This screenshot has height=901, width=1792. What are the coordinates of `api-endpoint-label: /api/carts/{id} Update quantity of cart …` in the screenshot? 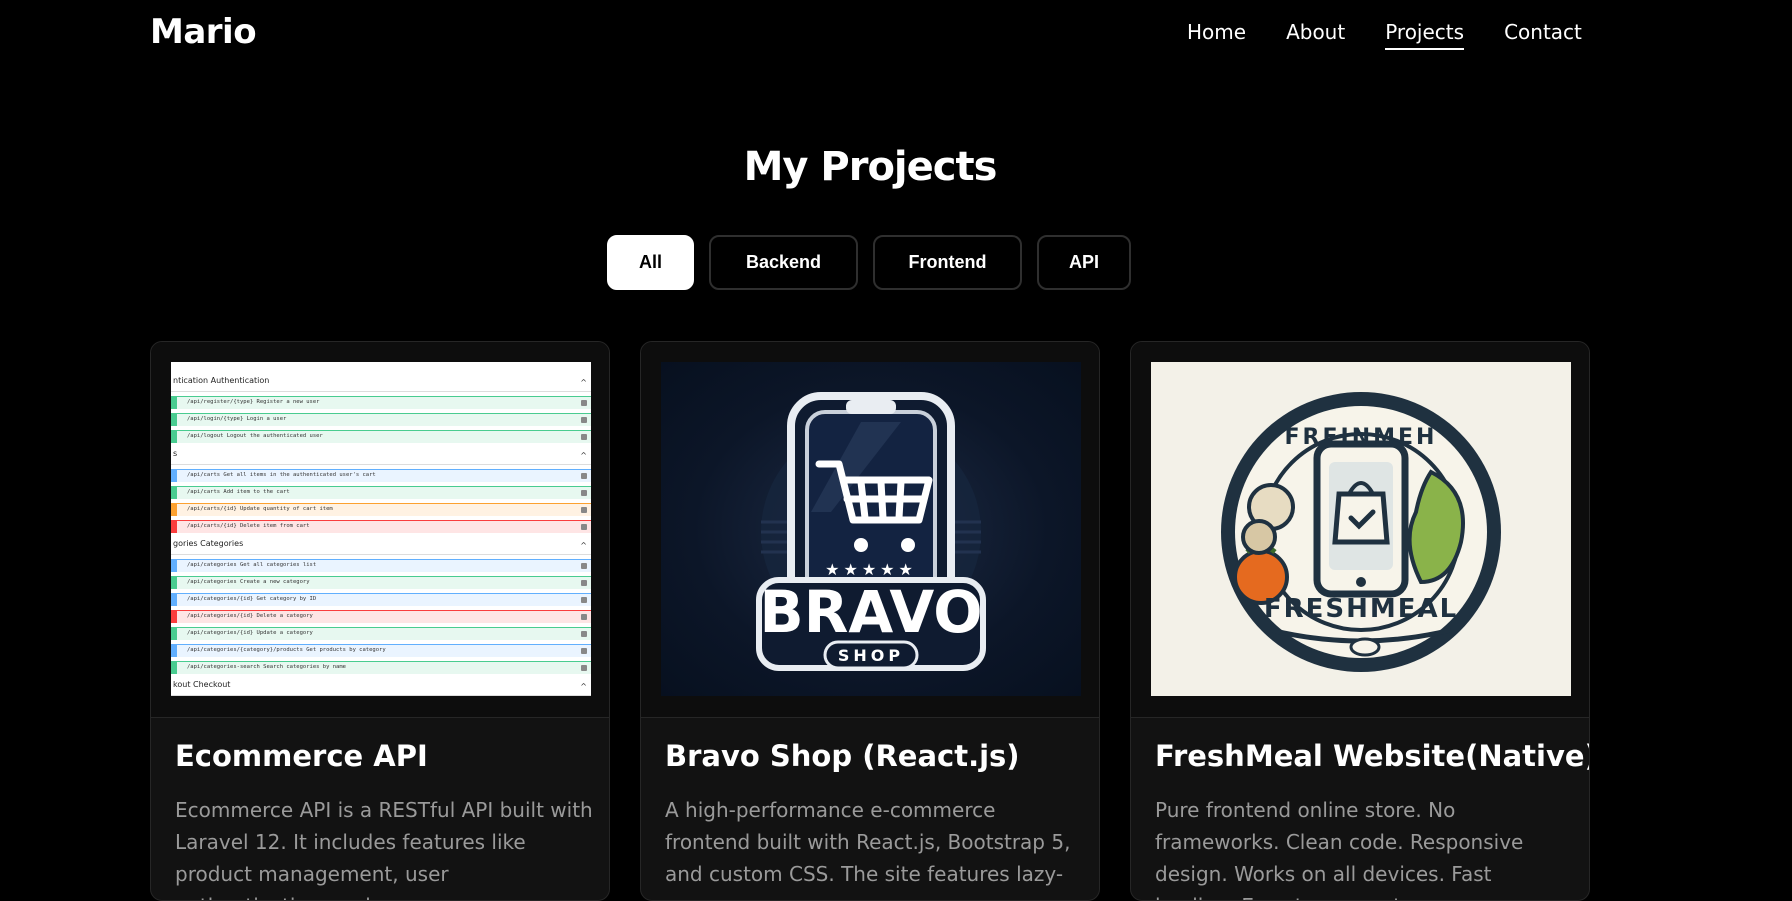 It's located at (260, 509).